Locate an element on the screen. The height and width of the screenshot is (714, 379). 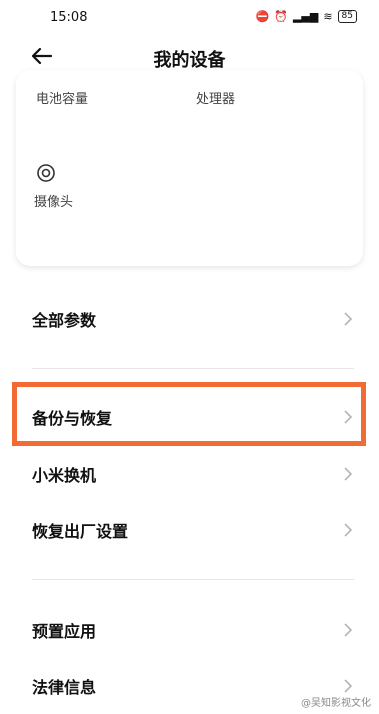
camera-label: 摄像头 is located at coordinates (53, 200).